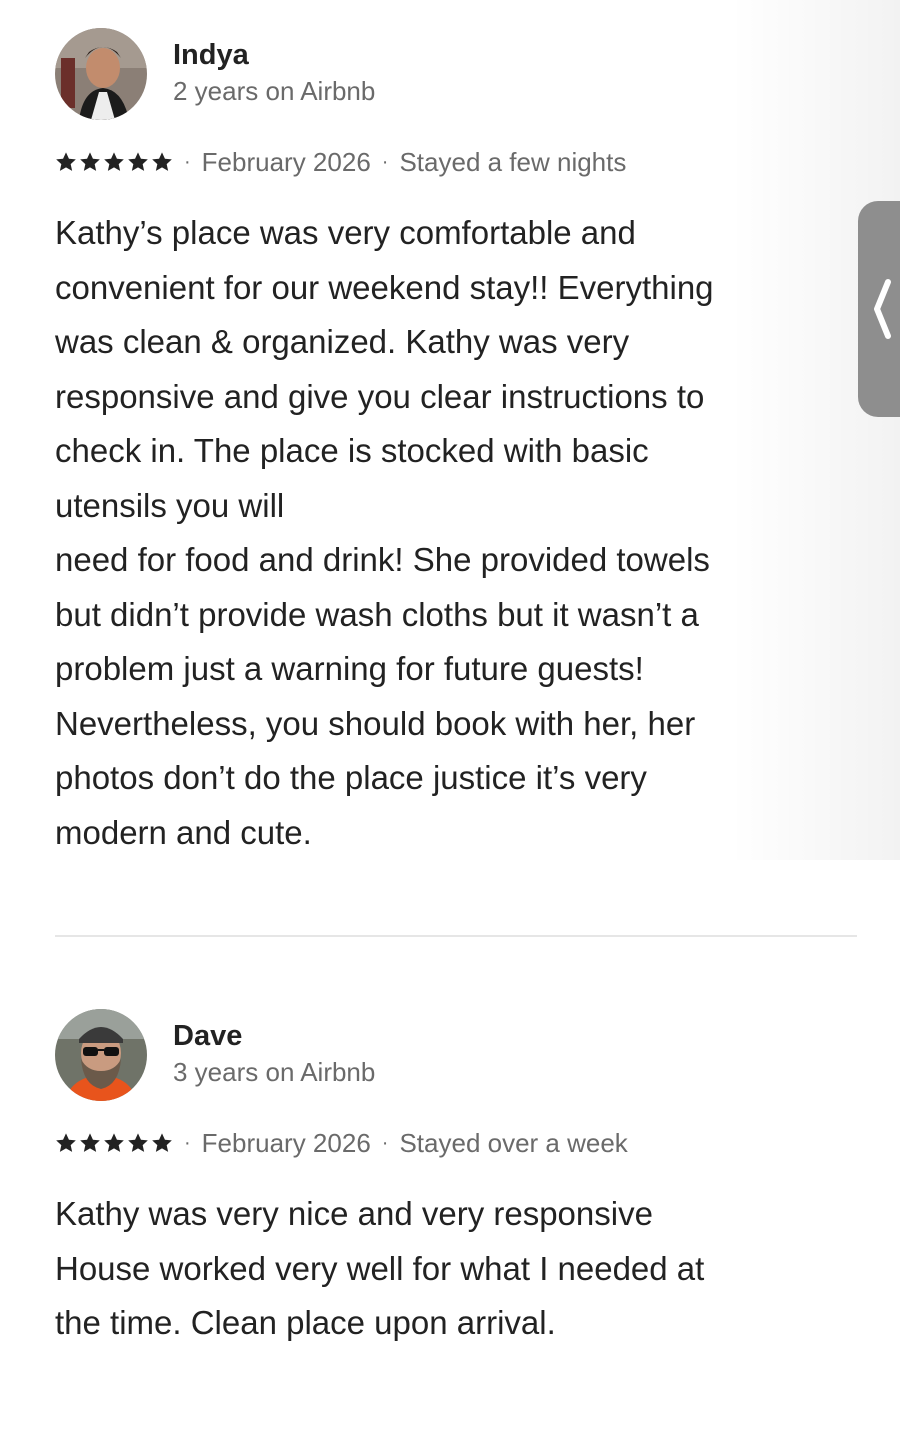  Describe the element at coordinates (274, 91) in the screenshot. I see `reviewer-tenure: 2 years on Airbnb` at that location.